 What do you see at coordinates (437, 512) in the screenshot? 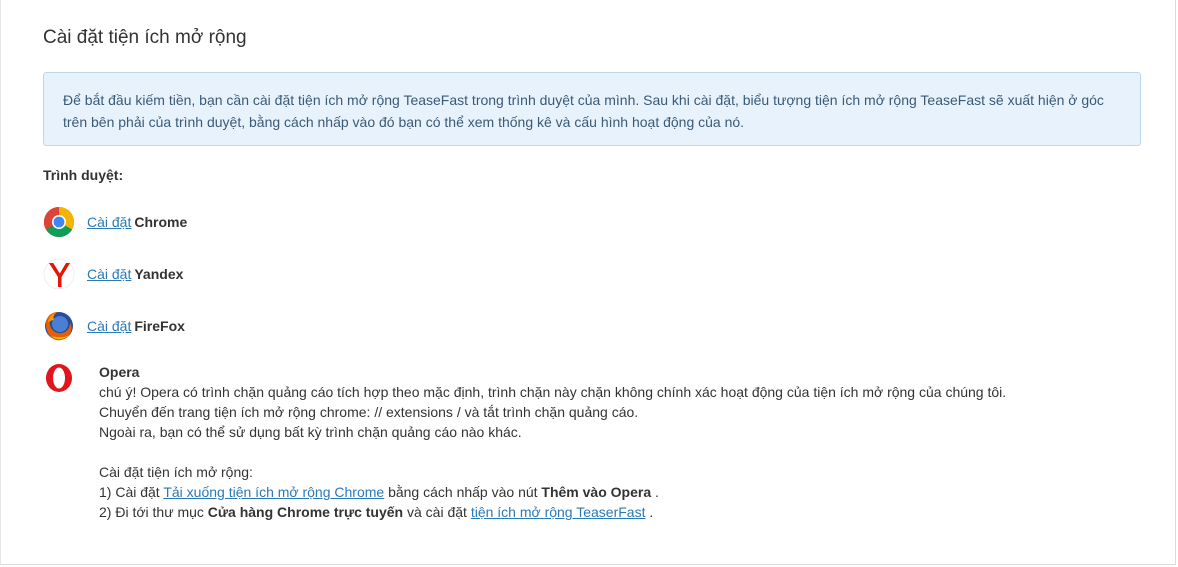
I see `step-2-middle: và cài đặt` at bounding box center [437, 512].